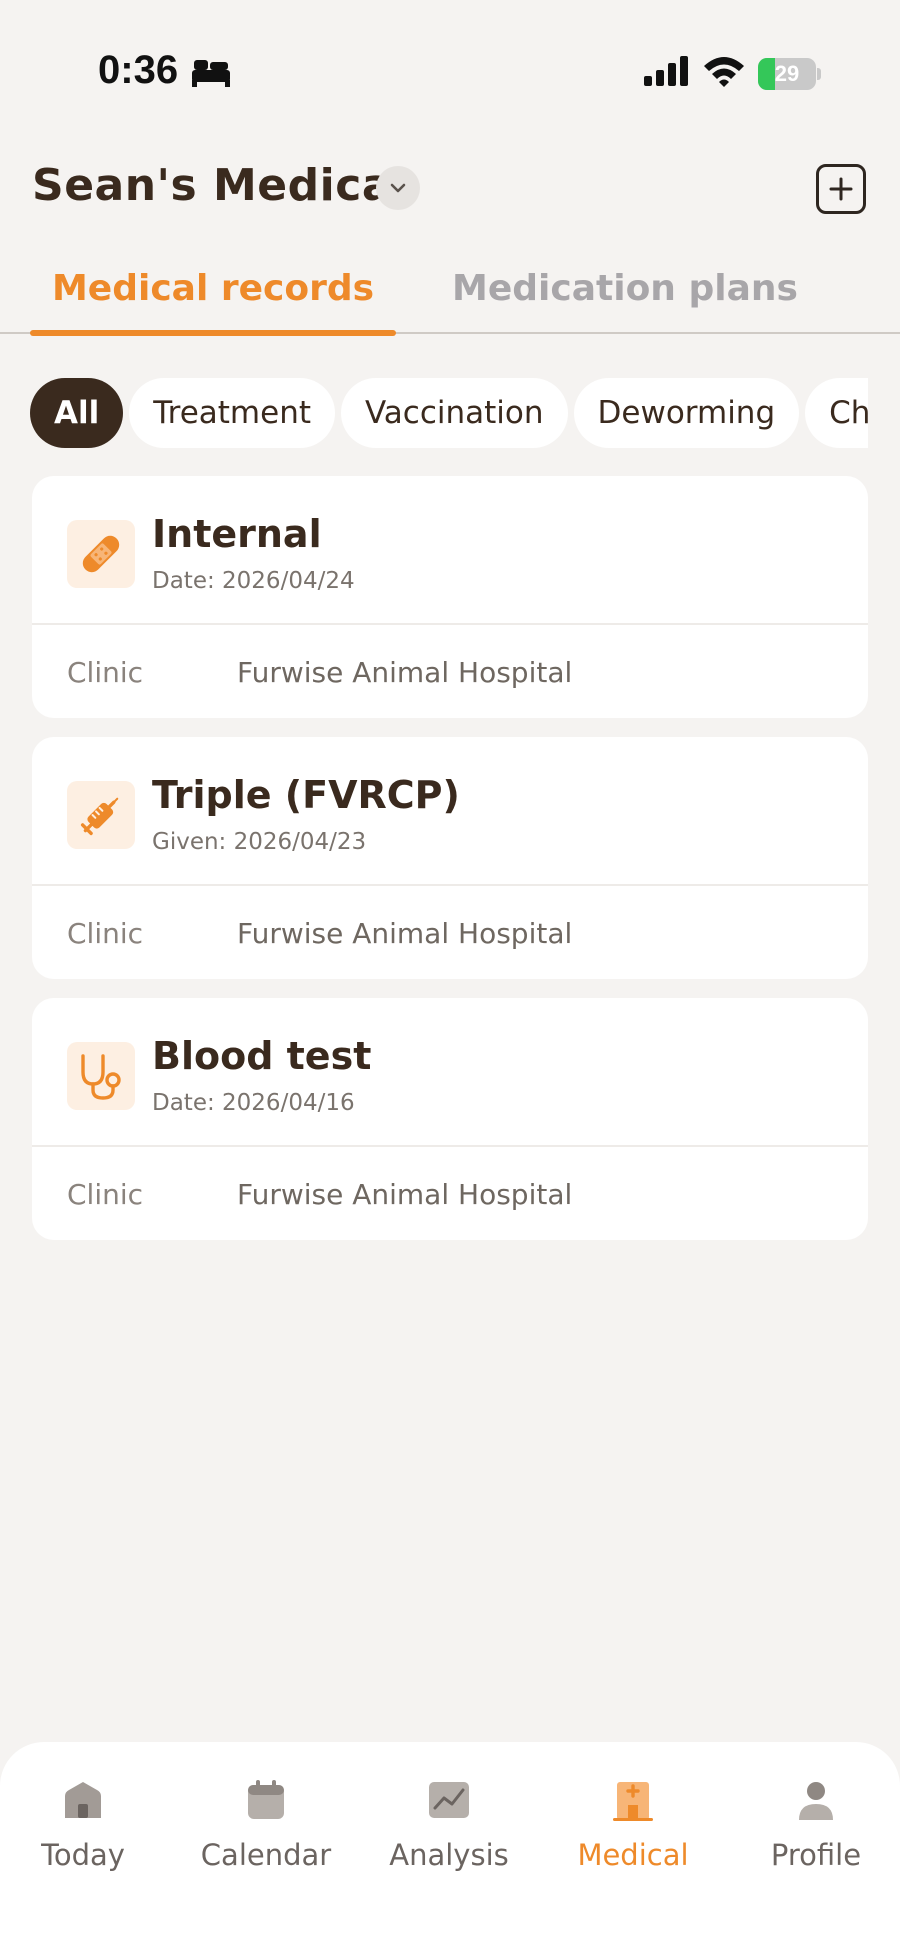  Describe the element at coordinates (449, 1800) in the screenshot. I see `chart-icon` at that location.